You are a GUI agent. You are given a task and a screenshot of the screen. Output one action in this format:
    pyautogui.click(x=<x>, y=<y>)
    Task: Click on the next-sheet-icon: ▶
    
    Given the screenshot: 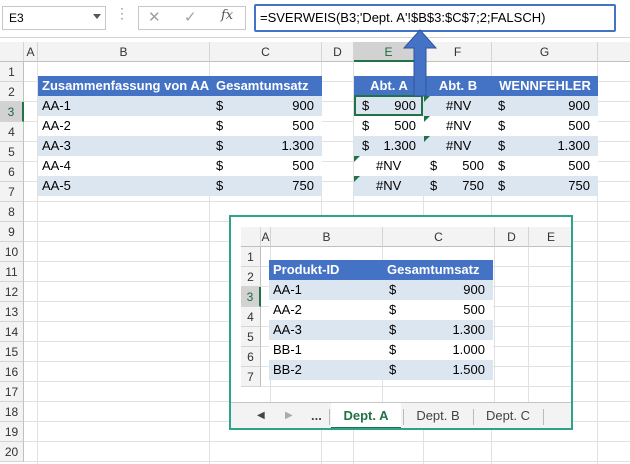 What is the action you would take?
    pyautogui.click(x=289, y=415)
    